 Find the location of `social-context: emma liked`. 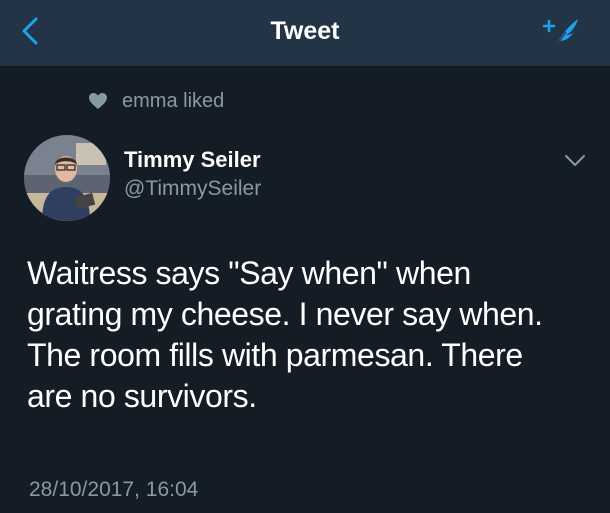

social-context: emma liked is located at coordinates (156, 101).